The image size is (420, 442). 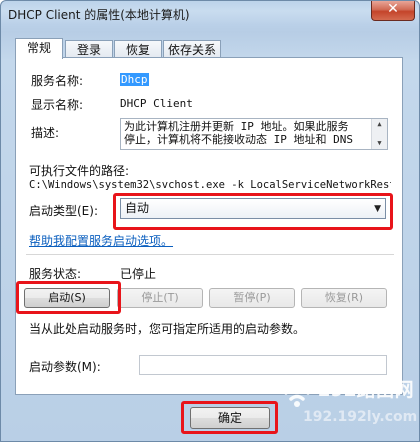 I want to click on startup-type-select: 自动 ▼, so click(x=253, y=208).